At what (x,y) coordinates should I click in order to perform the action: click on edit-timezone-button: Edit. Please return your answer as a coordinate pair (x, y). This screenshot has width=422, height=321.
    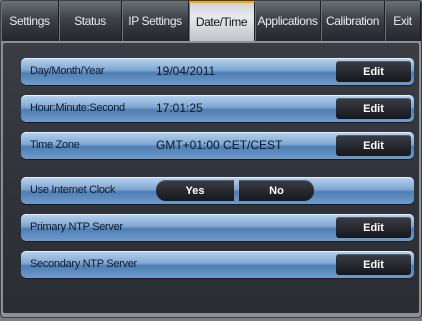
    Looking at the image, I should click on (373, 145).